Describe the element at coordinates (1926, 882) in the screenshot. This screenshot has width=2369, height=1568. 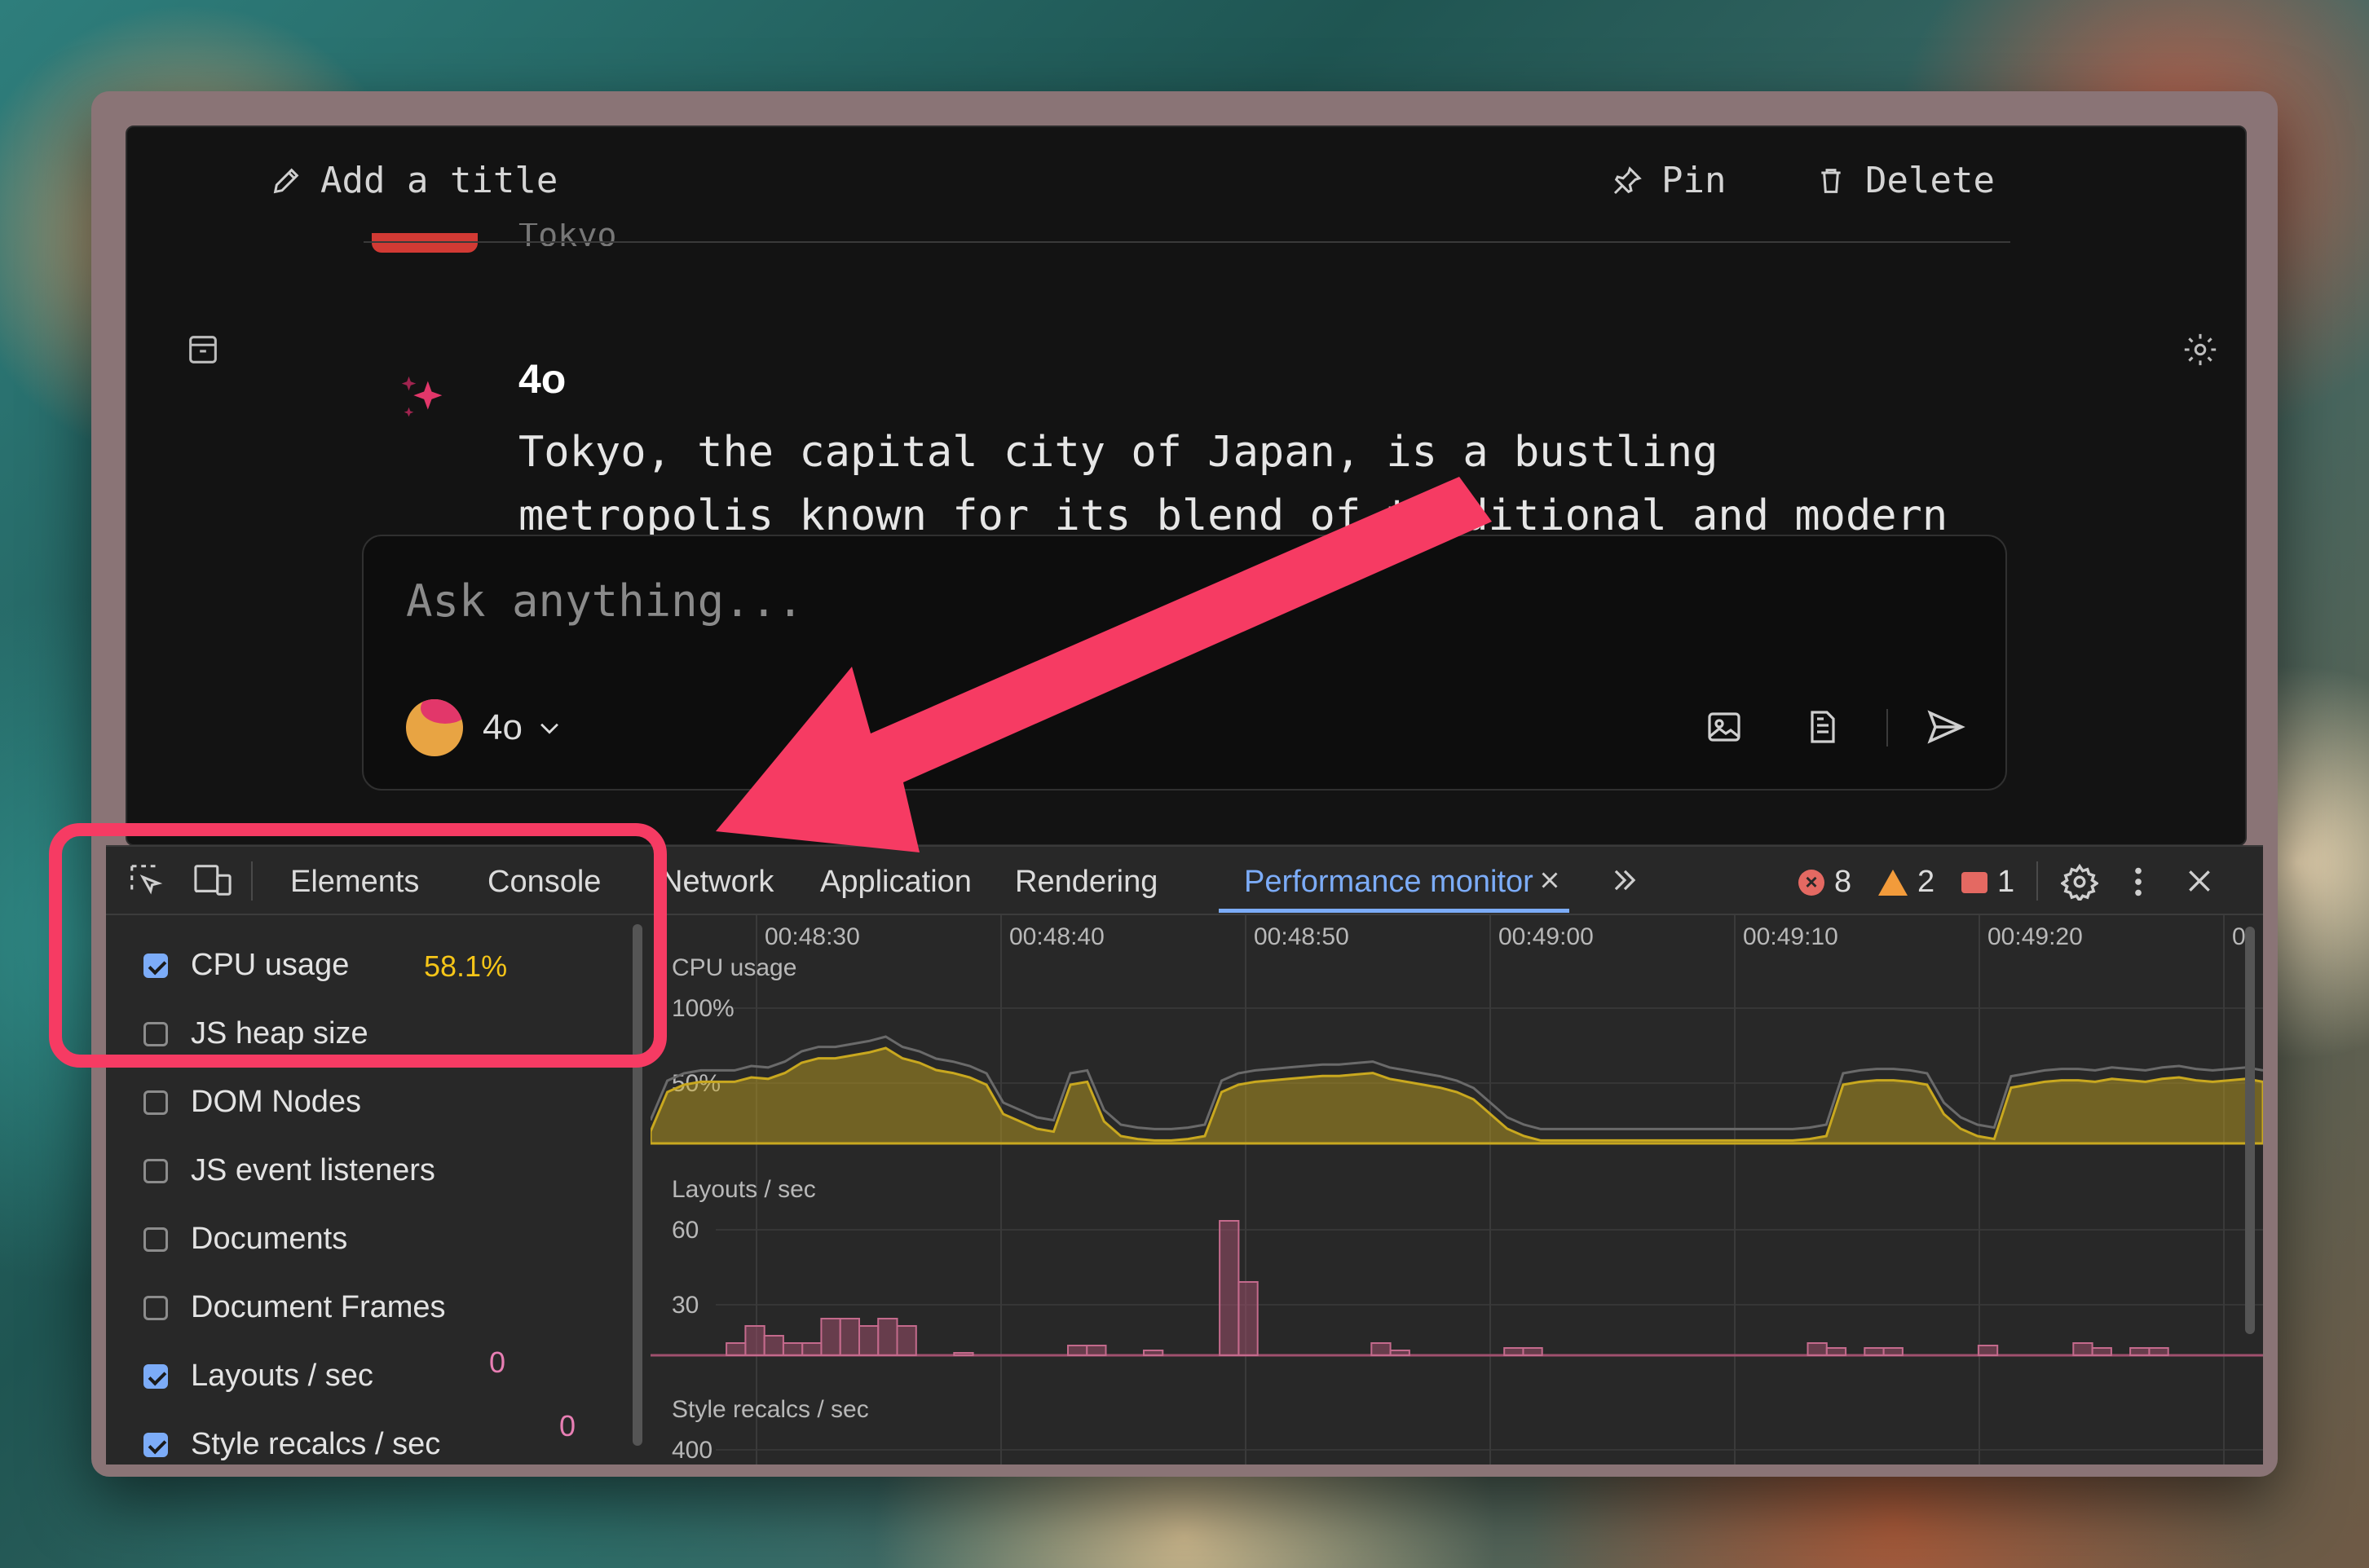
I see `warning-count: 2` at that location.